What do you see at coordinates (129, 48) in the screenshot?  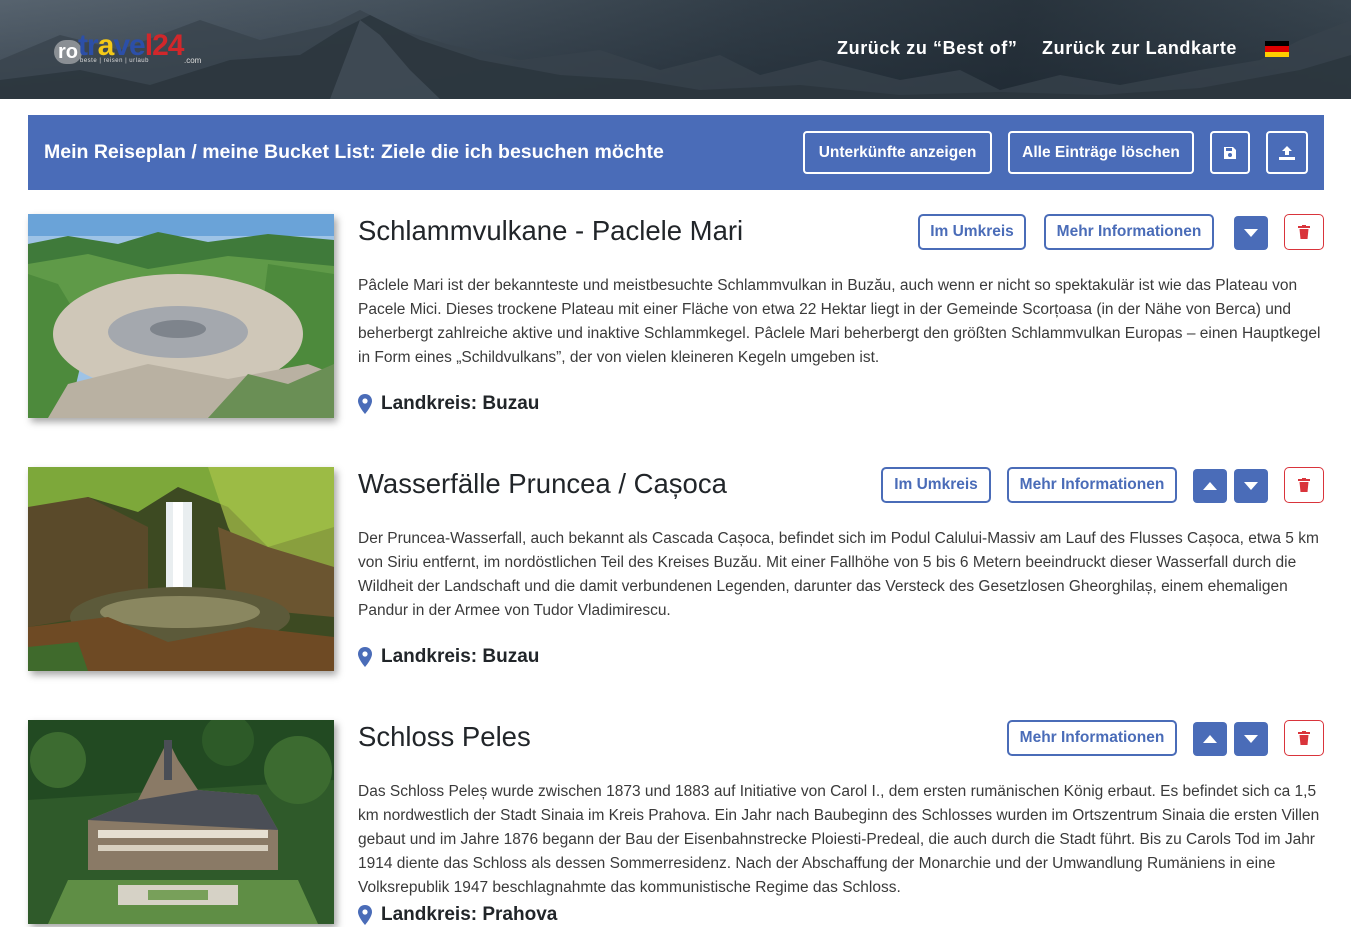 I see `site-logo: ro travel24 beste | reisen | urlaub .com` at bounding box center [129, 48].